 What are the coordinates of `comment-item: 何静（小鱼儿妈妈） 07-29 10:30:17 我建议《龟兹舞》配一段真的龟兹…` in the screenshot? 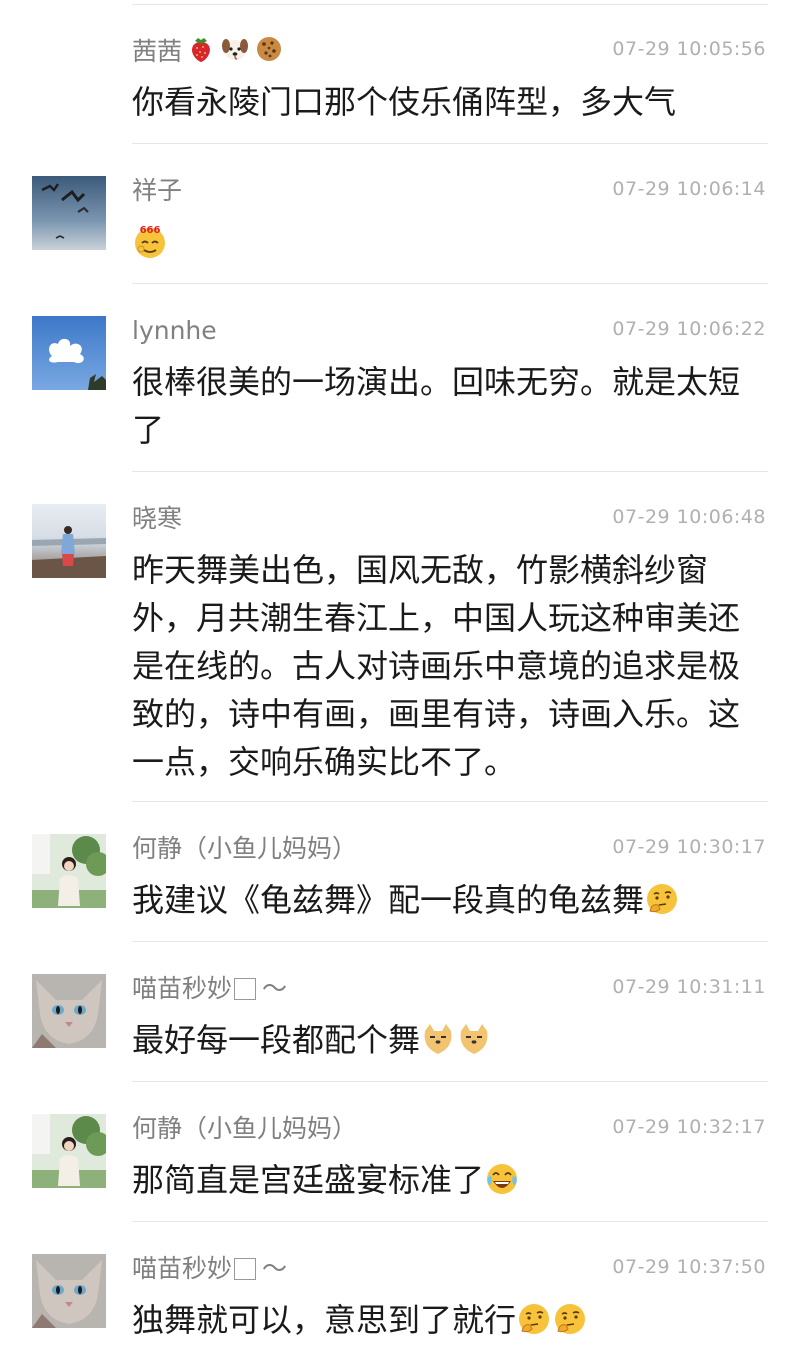 It's located at (400, 872).